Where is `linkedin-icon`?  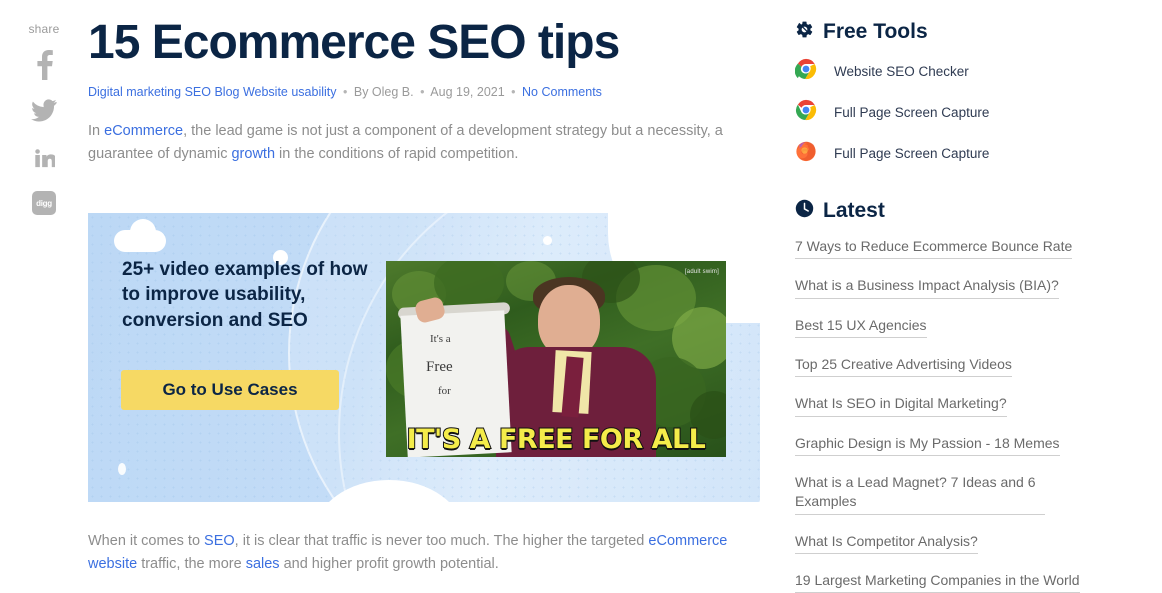
linkedin-icon is located at coordinates (44, 157).